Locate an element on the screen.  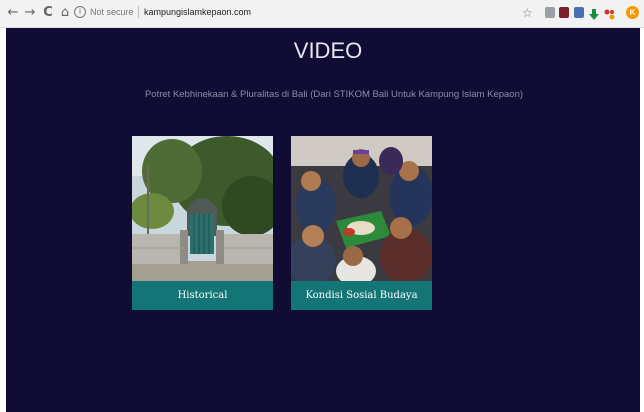
page-title: VIDEO is located at coordinates (328, 50).